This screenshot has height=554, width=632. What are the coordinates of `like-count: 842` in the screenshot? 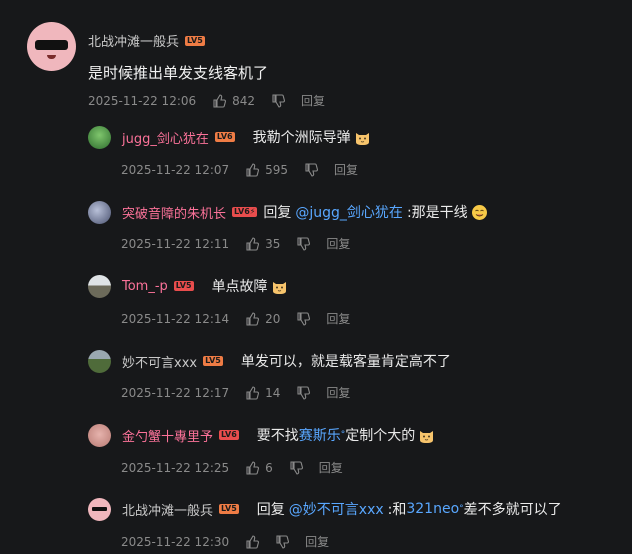 It's located at (244, 100).